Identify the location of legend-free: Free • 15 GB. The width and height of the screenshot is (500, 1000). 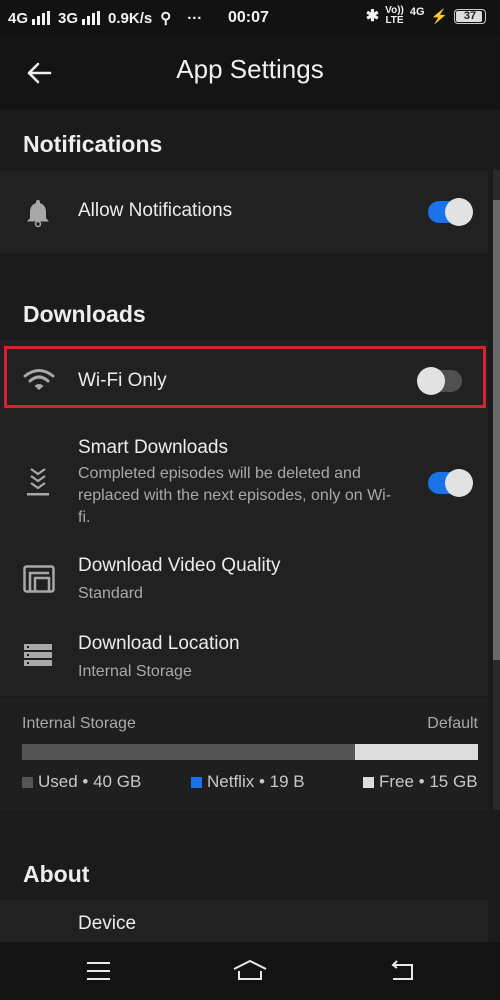
(420, 782).